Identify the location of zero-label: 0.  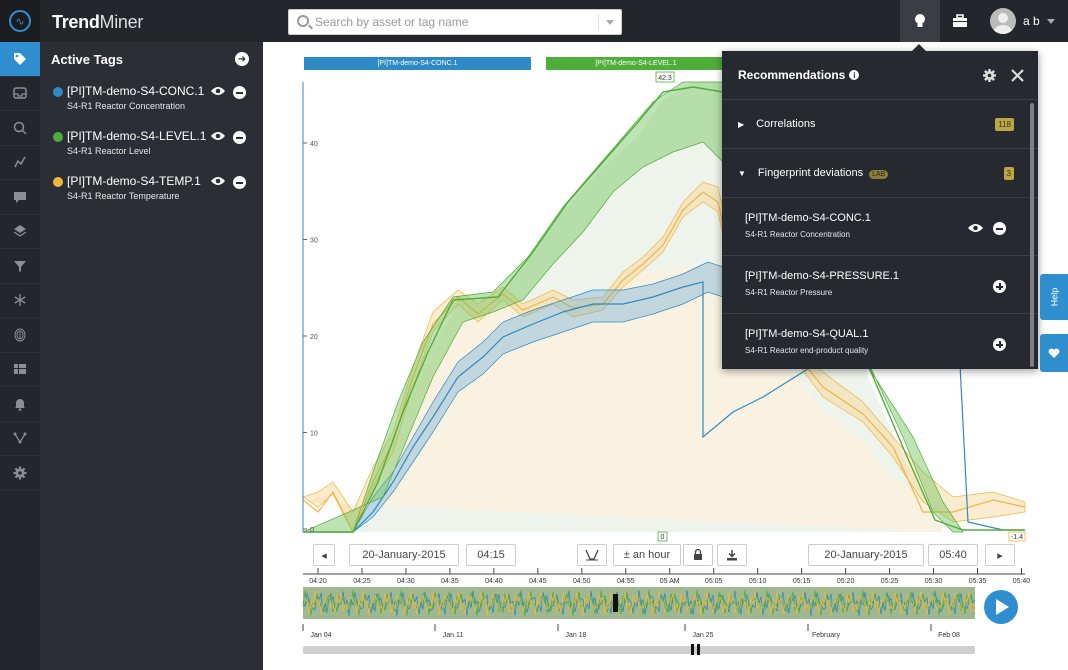
(663, 537).